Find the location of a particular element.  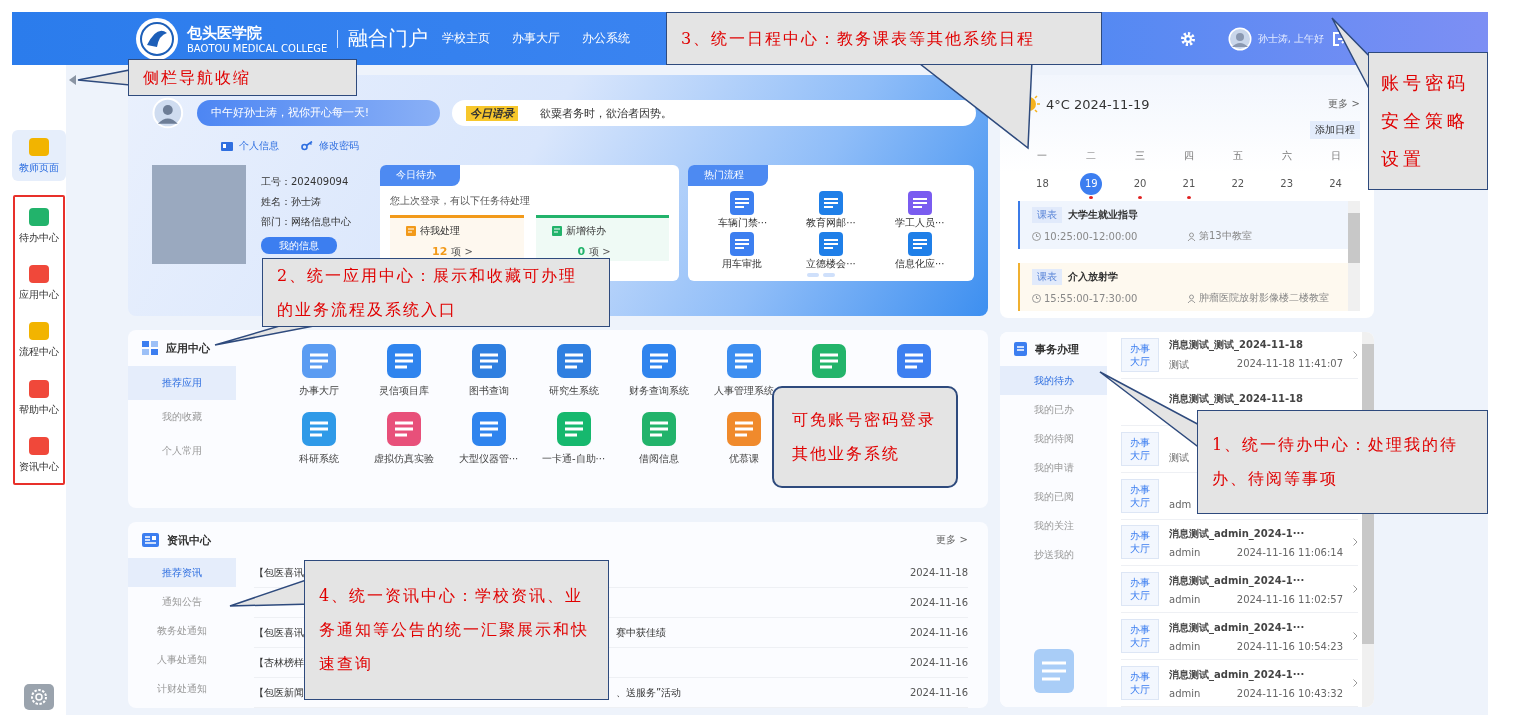

app-label: 大型仪器管··· is located at coordinates (488, 459).